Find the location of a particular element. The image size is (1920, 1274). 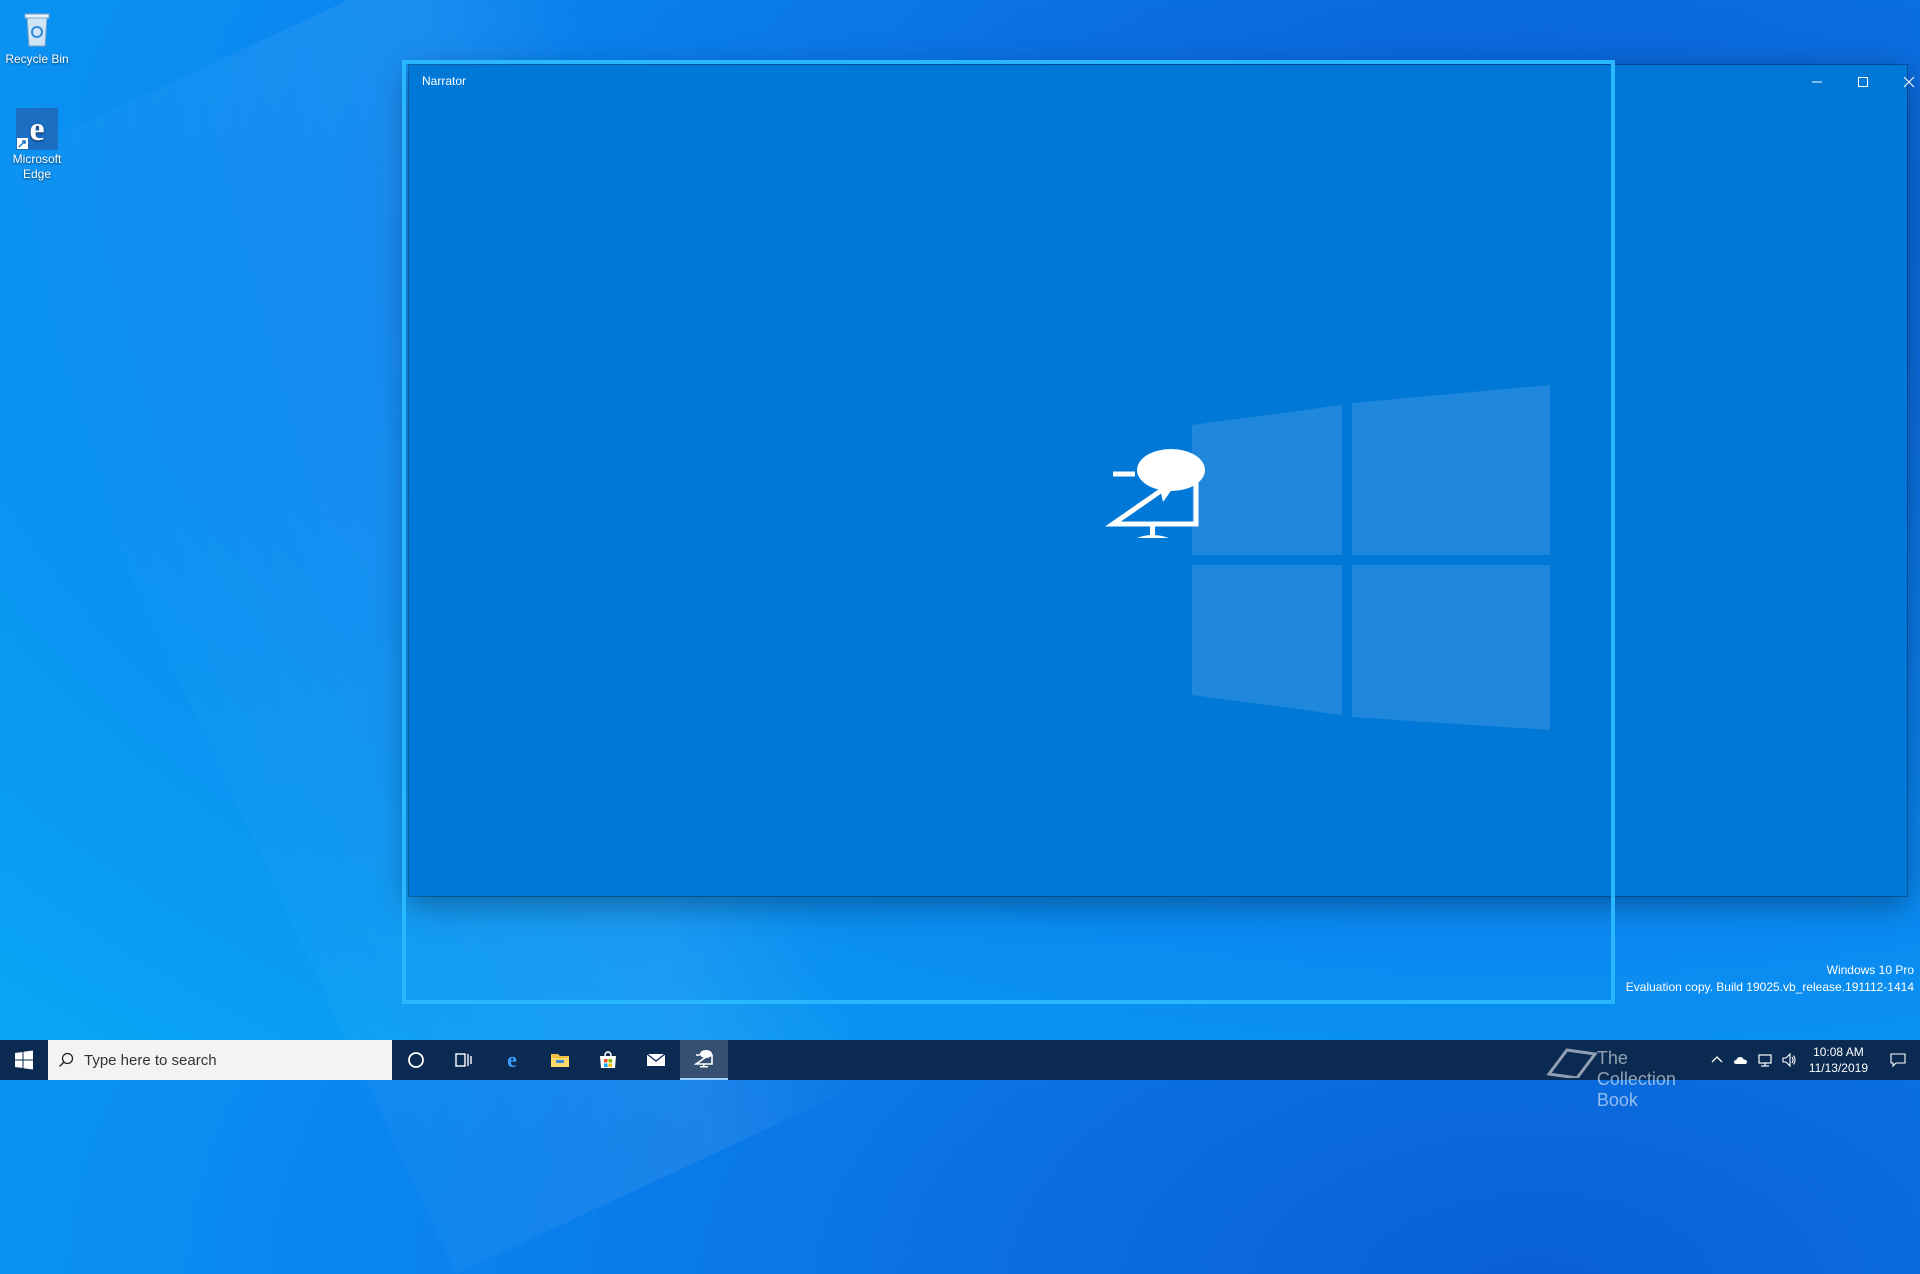

search-icon is located at coordinates (66, 1060).